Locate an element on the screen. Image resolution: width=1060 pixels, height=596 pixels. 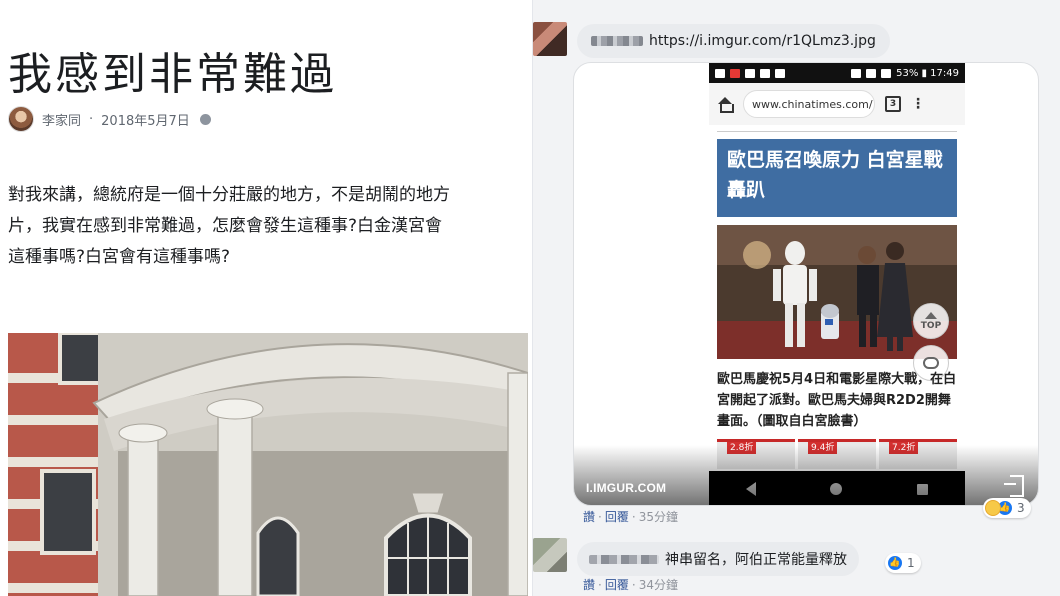
comment-bubble: 神串留名，阿伯正常能量釋放 is located at coordinates (718, 559).